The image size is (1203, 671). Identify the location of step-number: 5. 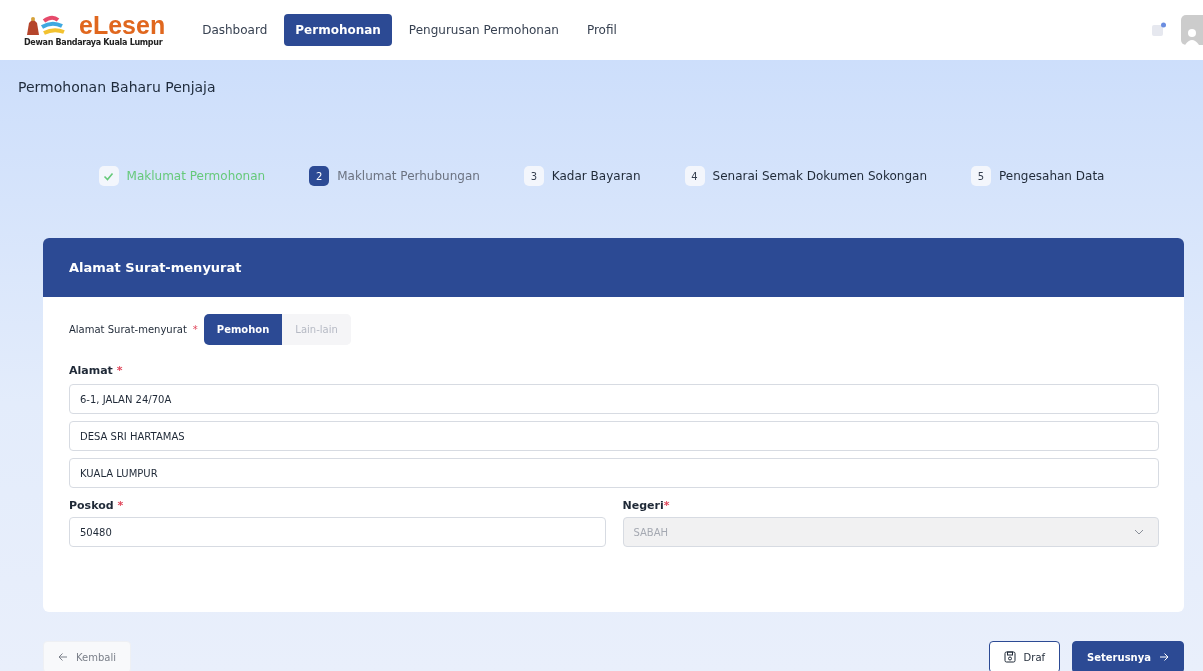
(981, 176).